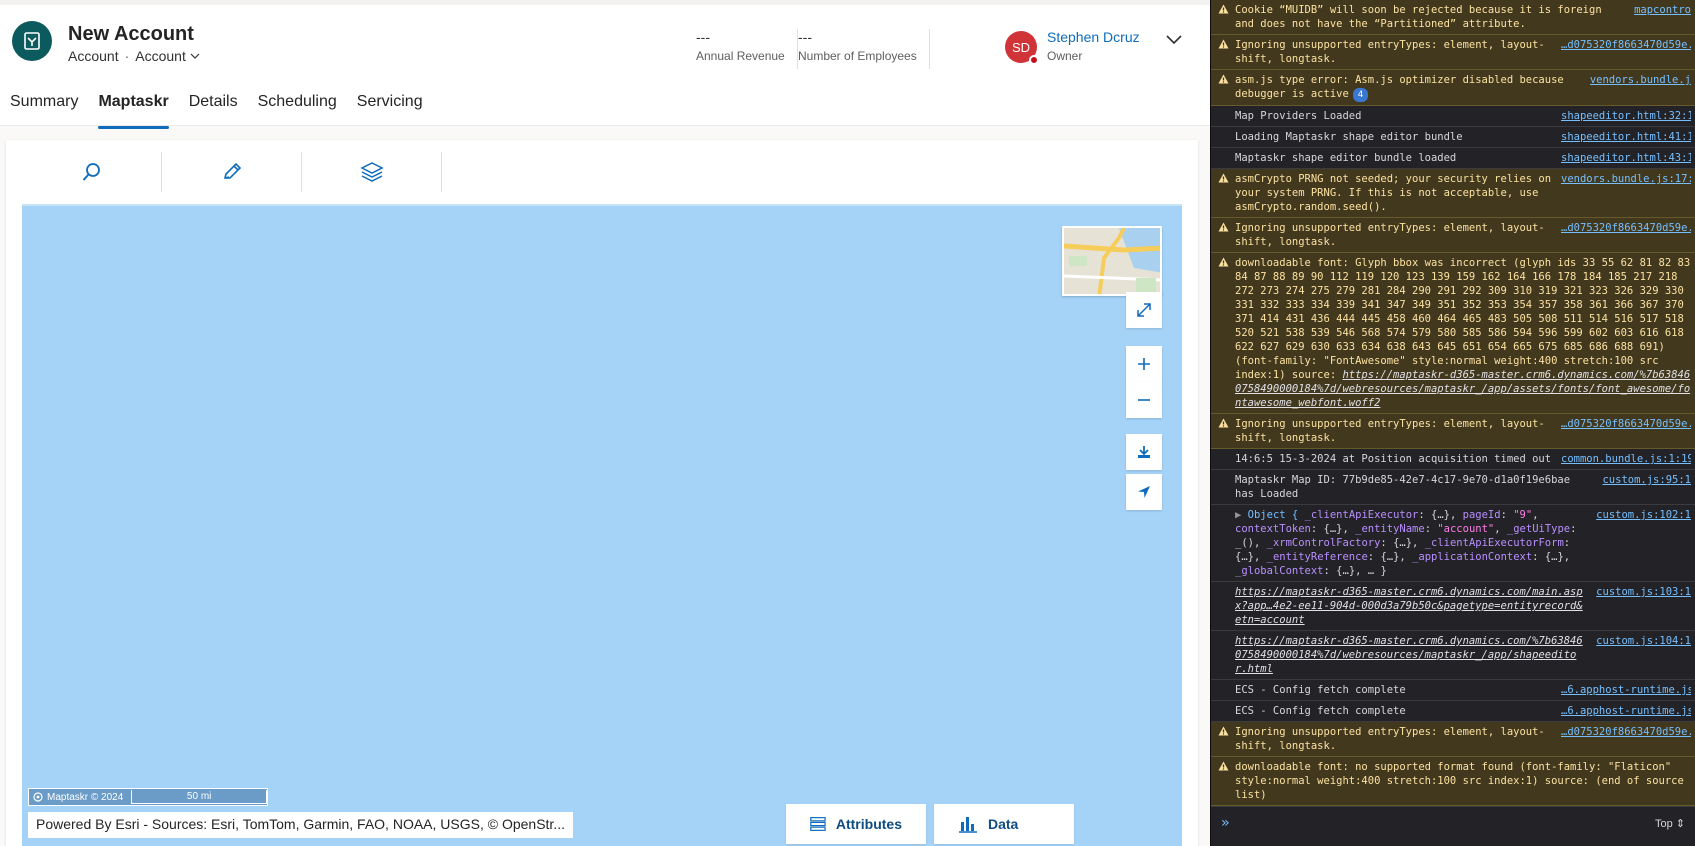 The height and width of the screenshot is (846, 1695). Describe the element at coordinates (1453, 826) in the screenshot. I see `console-input: » Top ⇕` at that location.